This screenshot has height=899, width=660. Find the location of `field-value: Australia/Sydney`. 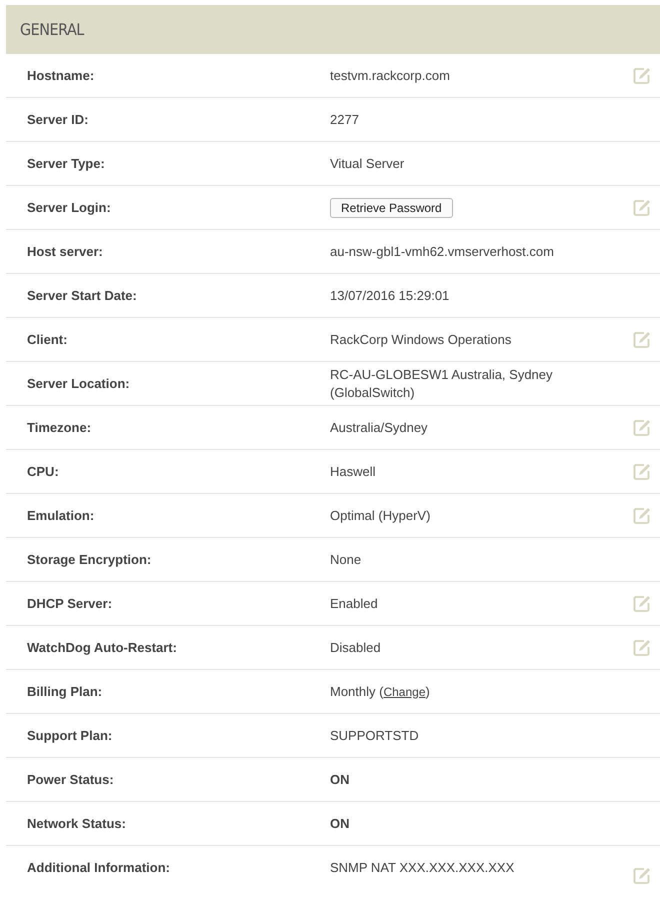

field-value: Australia/Sydney is located at coordinates (379, 427).